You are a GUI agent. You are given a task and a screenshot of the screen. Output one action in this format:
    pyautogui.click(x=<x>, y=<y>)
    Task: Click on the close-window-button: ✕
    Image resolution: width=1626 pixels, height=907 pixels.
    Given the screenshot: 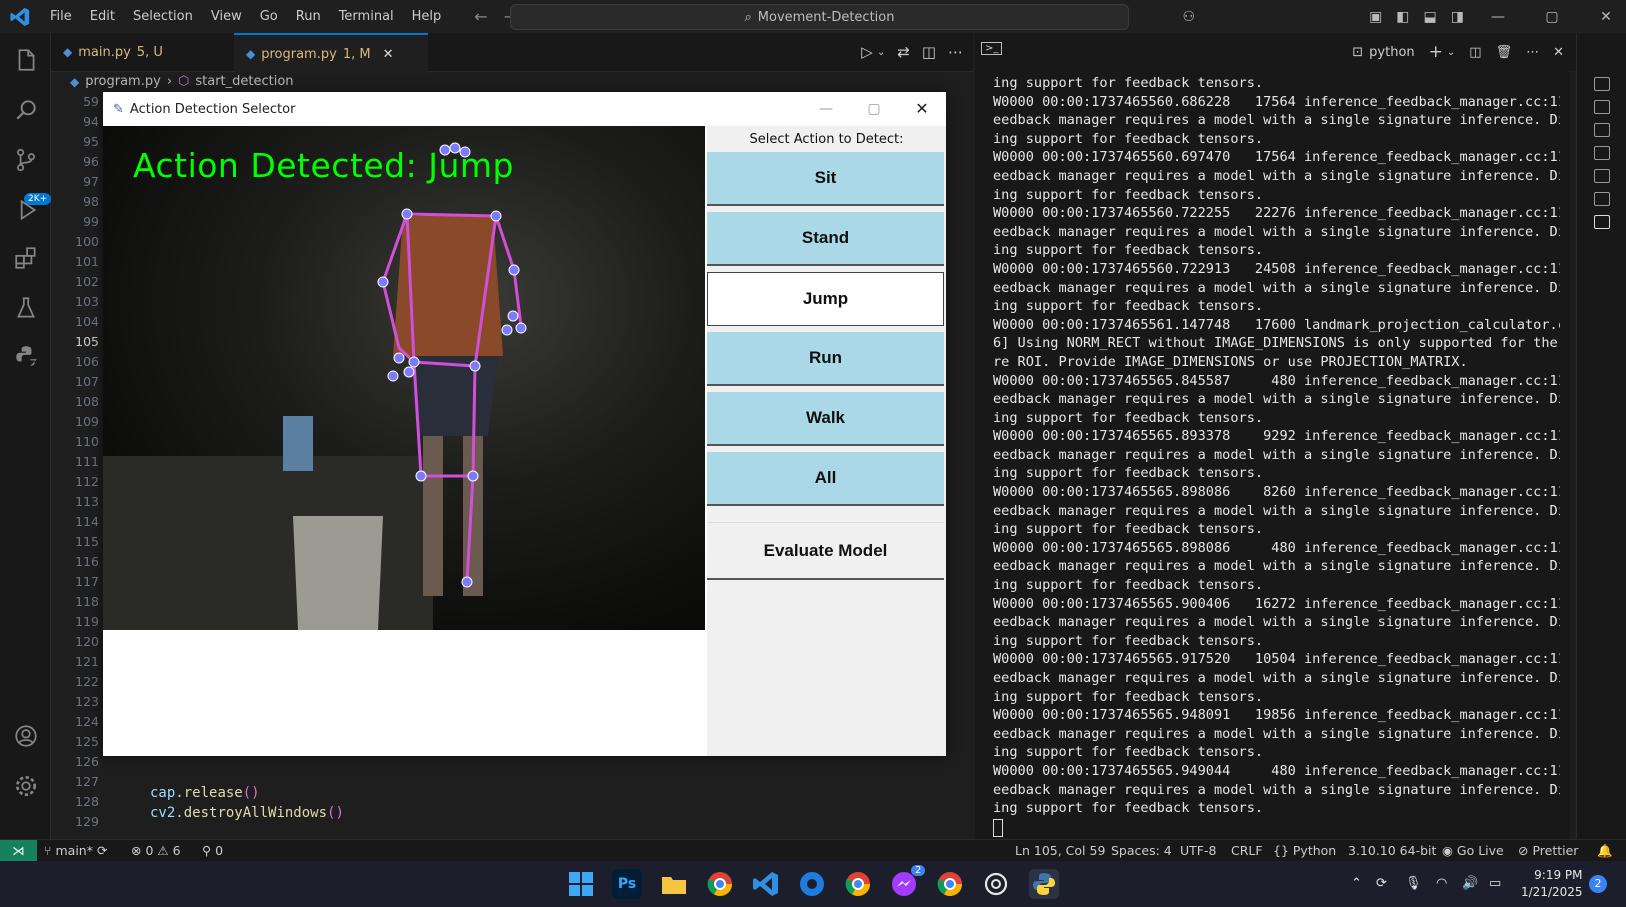 What is the action you would take?
    pyautogui.click(x=1606, y=17)
    